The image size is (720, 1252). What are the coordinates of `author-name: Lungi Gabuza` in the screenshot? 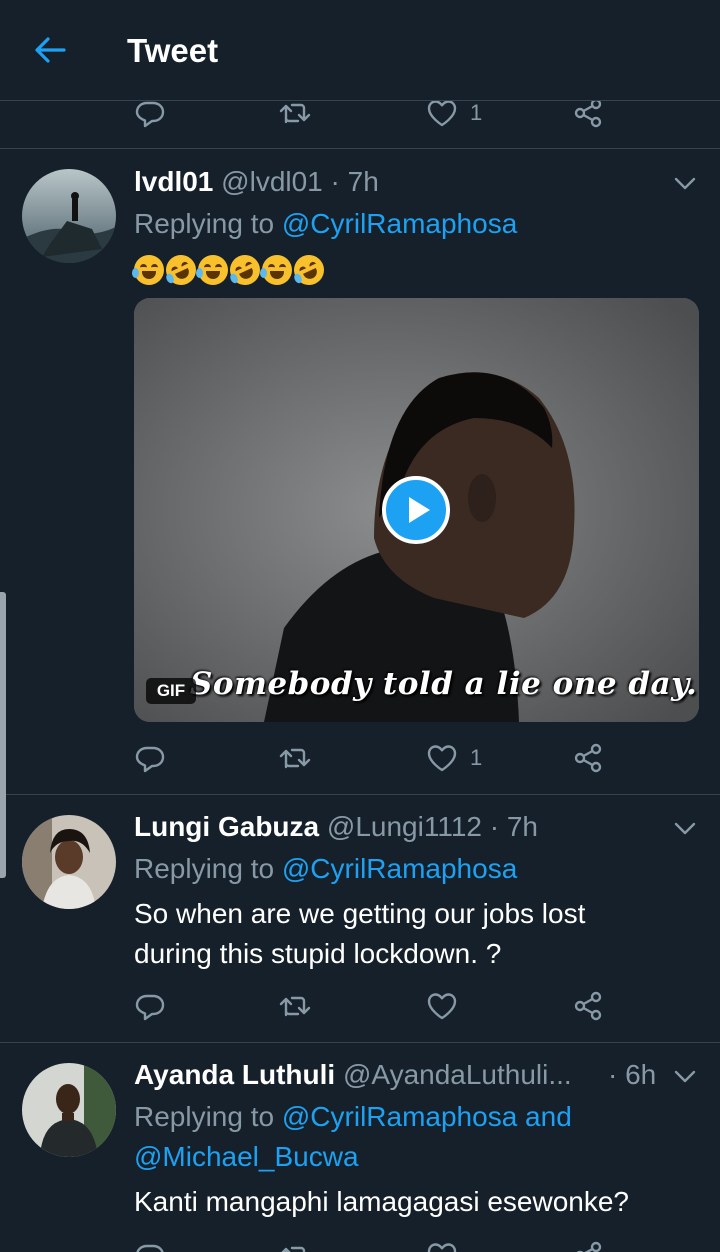 It's located at (226, 826).